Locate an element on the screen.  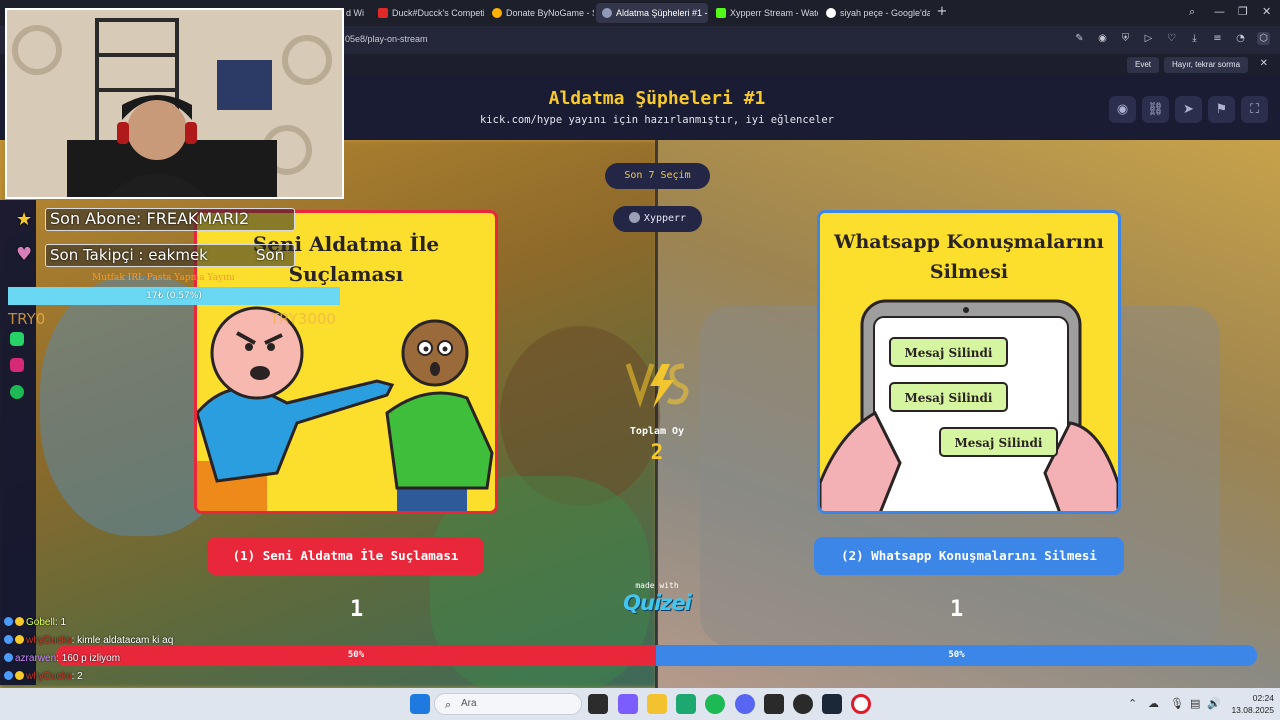
camera-icon: ◉ is located at coordinates (1102, 38).